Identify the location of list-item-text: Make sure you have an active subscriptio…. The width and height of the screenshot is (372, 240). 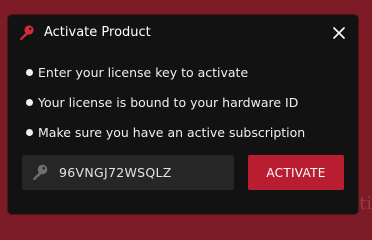
(172, 132).